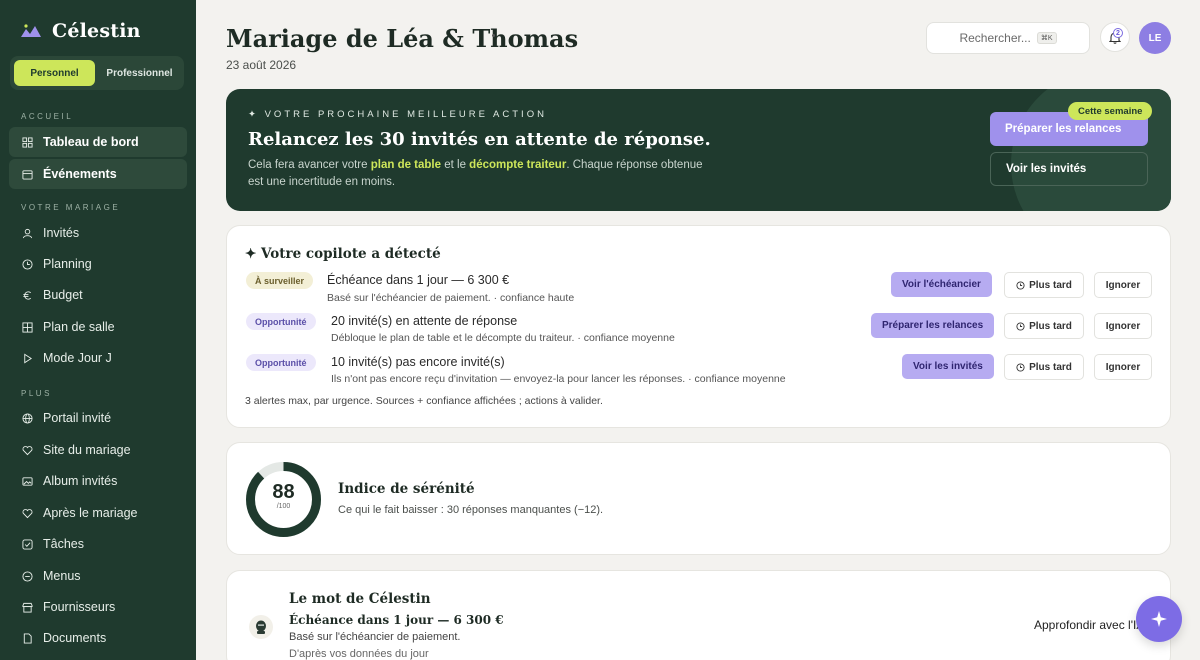  I want to click on hero-text-highlight: décompte traiteur, so click(518, 165).